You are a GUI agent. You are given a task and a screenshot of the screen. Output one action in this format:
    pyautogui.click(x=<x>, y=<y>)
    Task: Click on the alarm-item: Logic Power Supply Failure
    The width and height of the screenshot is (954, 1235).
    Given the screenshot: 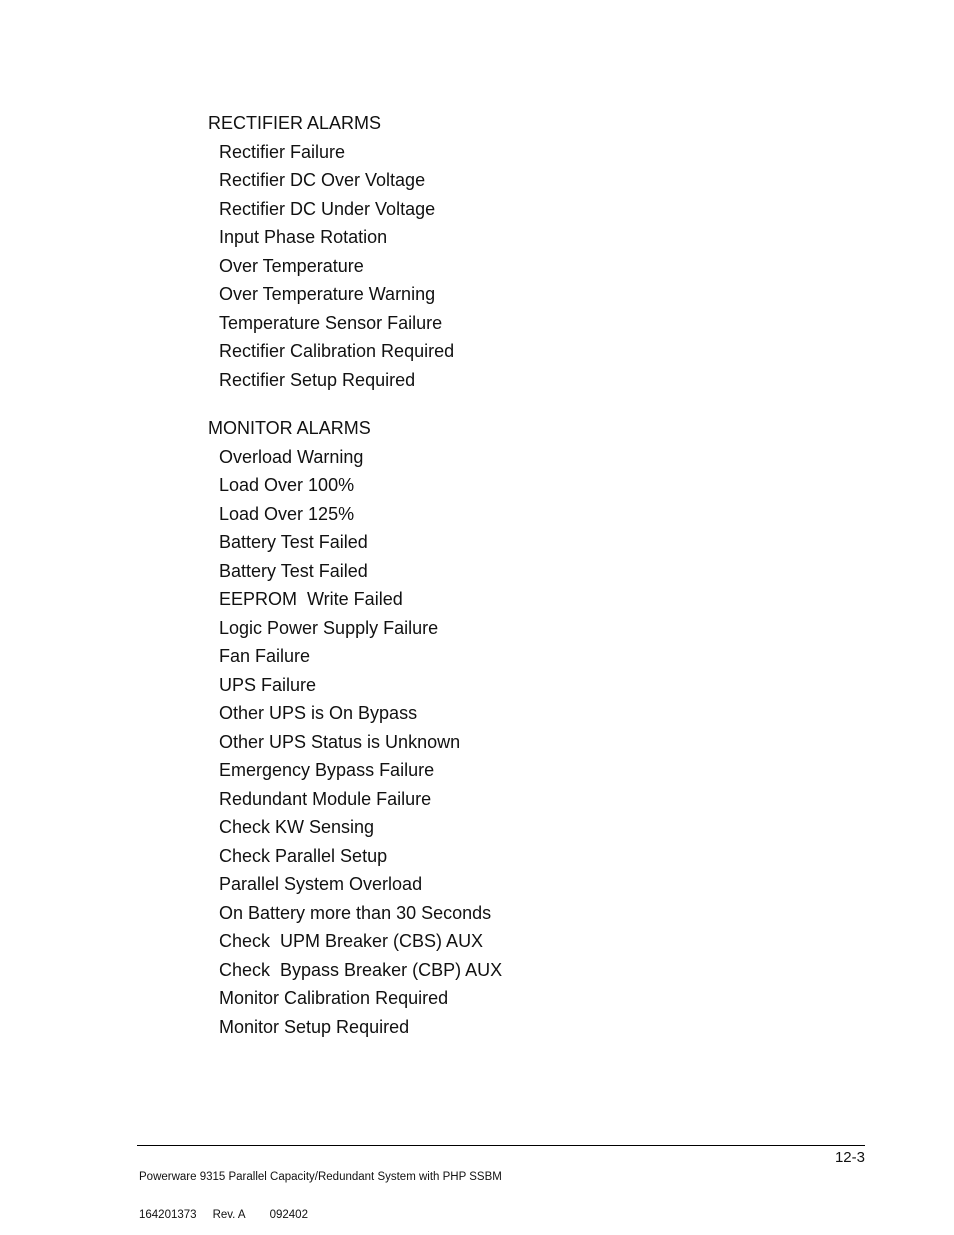 What is the action you would take?
    pyautogui.click(x=329, y=627)
    